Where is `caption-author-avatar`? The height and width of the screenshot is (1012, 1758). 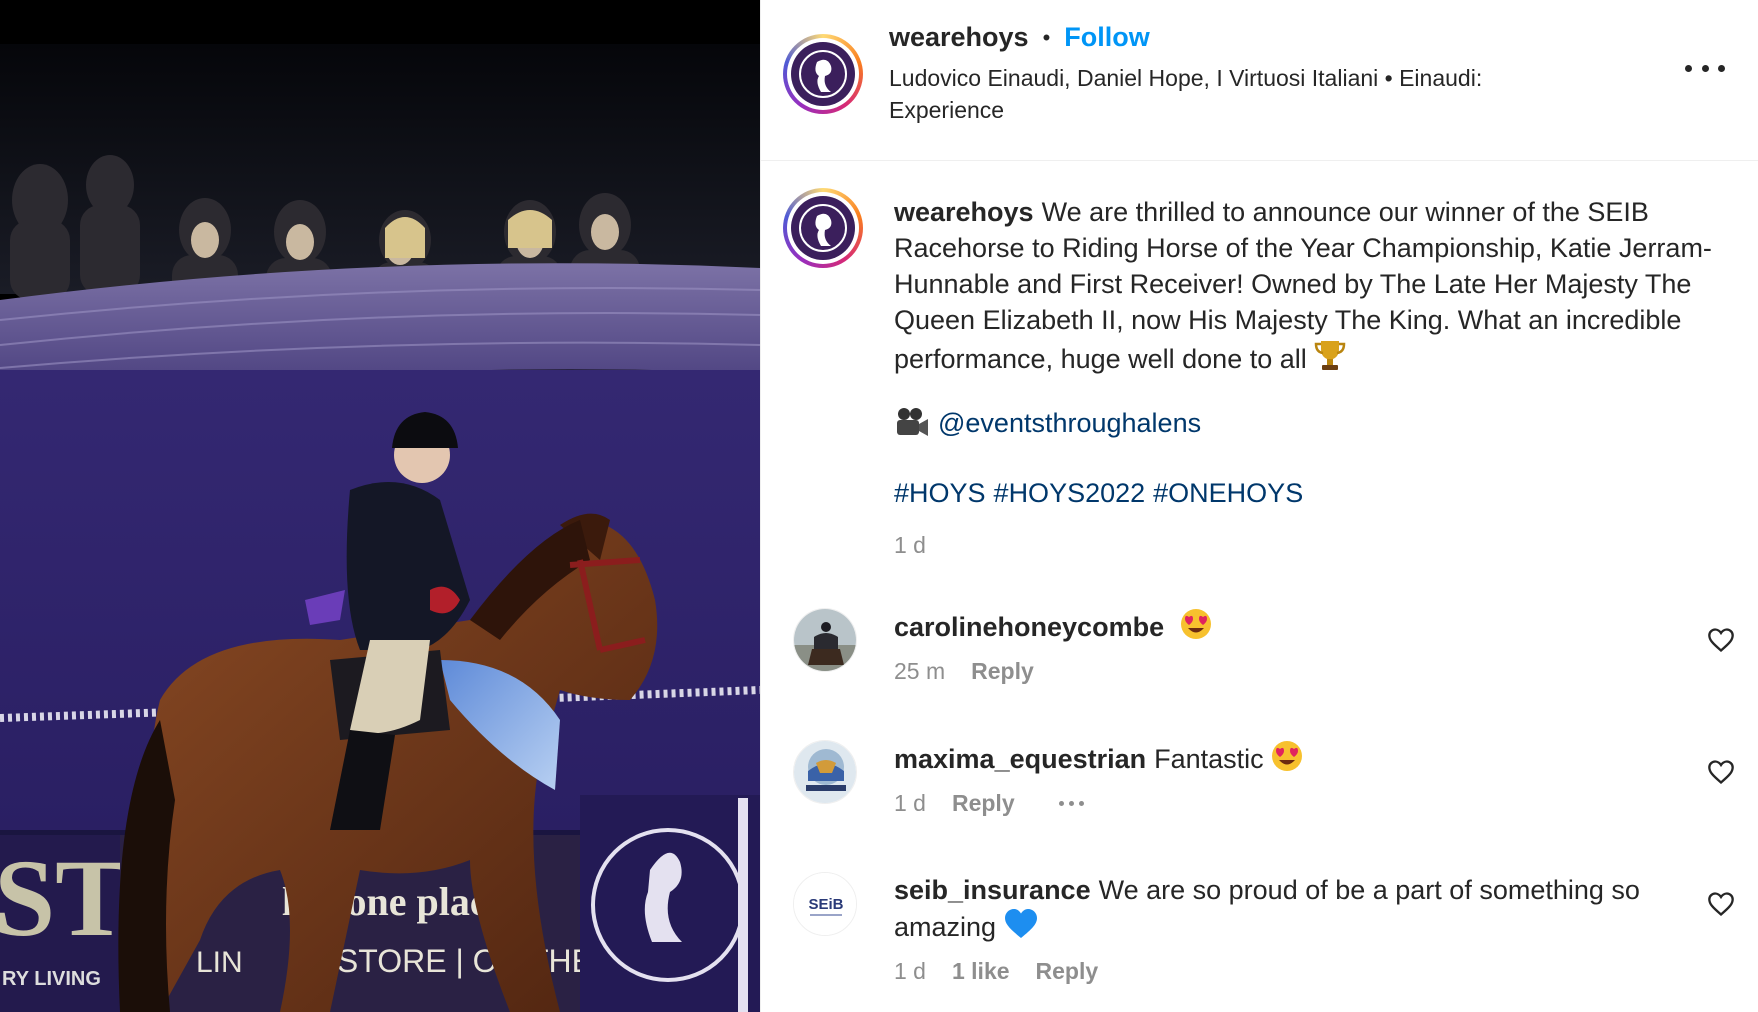
caption-author-avatar is located at coordinates (823, 228).